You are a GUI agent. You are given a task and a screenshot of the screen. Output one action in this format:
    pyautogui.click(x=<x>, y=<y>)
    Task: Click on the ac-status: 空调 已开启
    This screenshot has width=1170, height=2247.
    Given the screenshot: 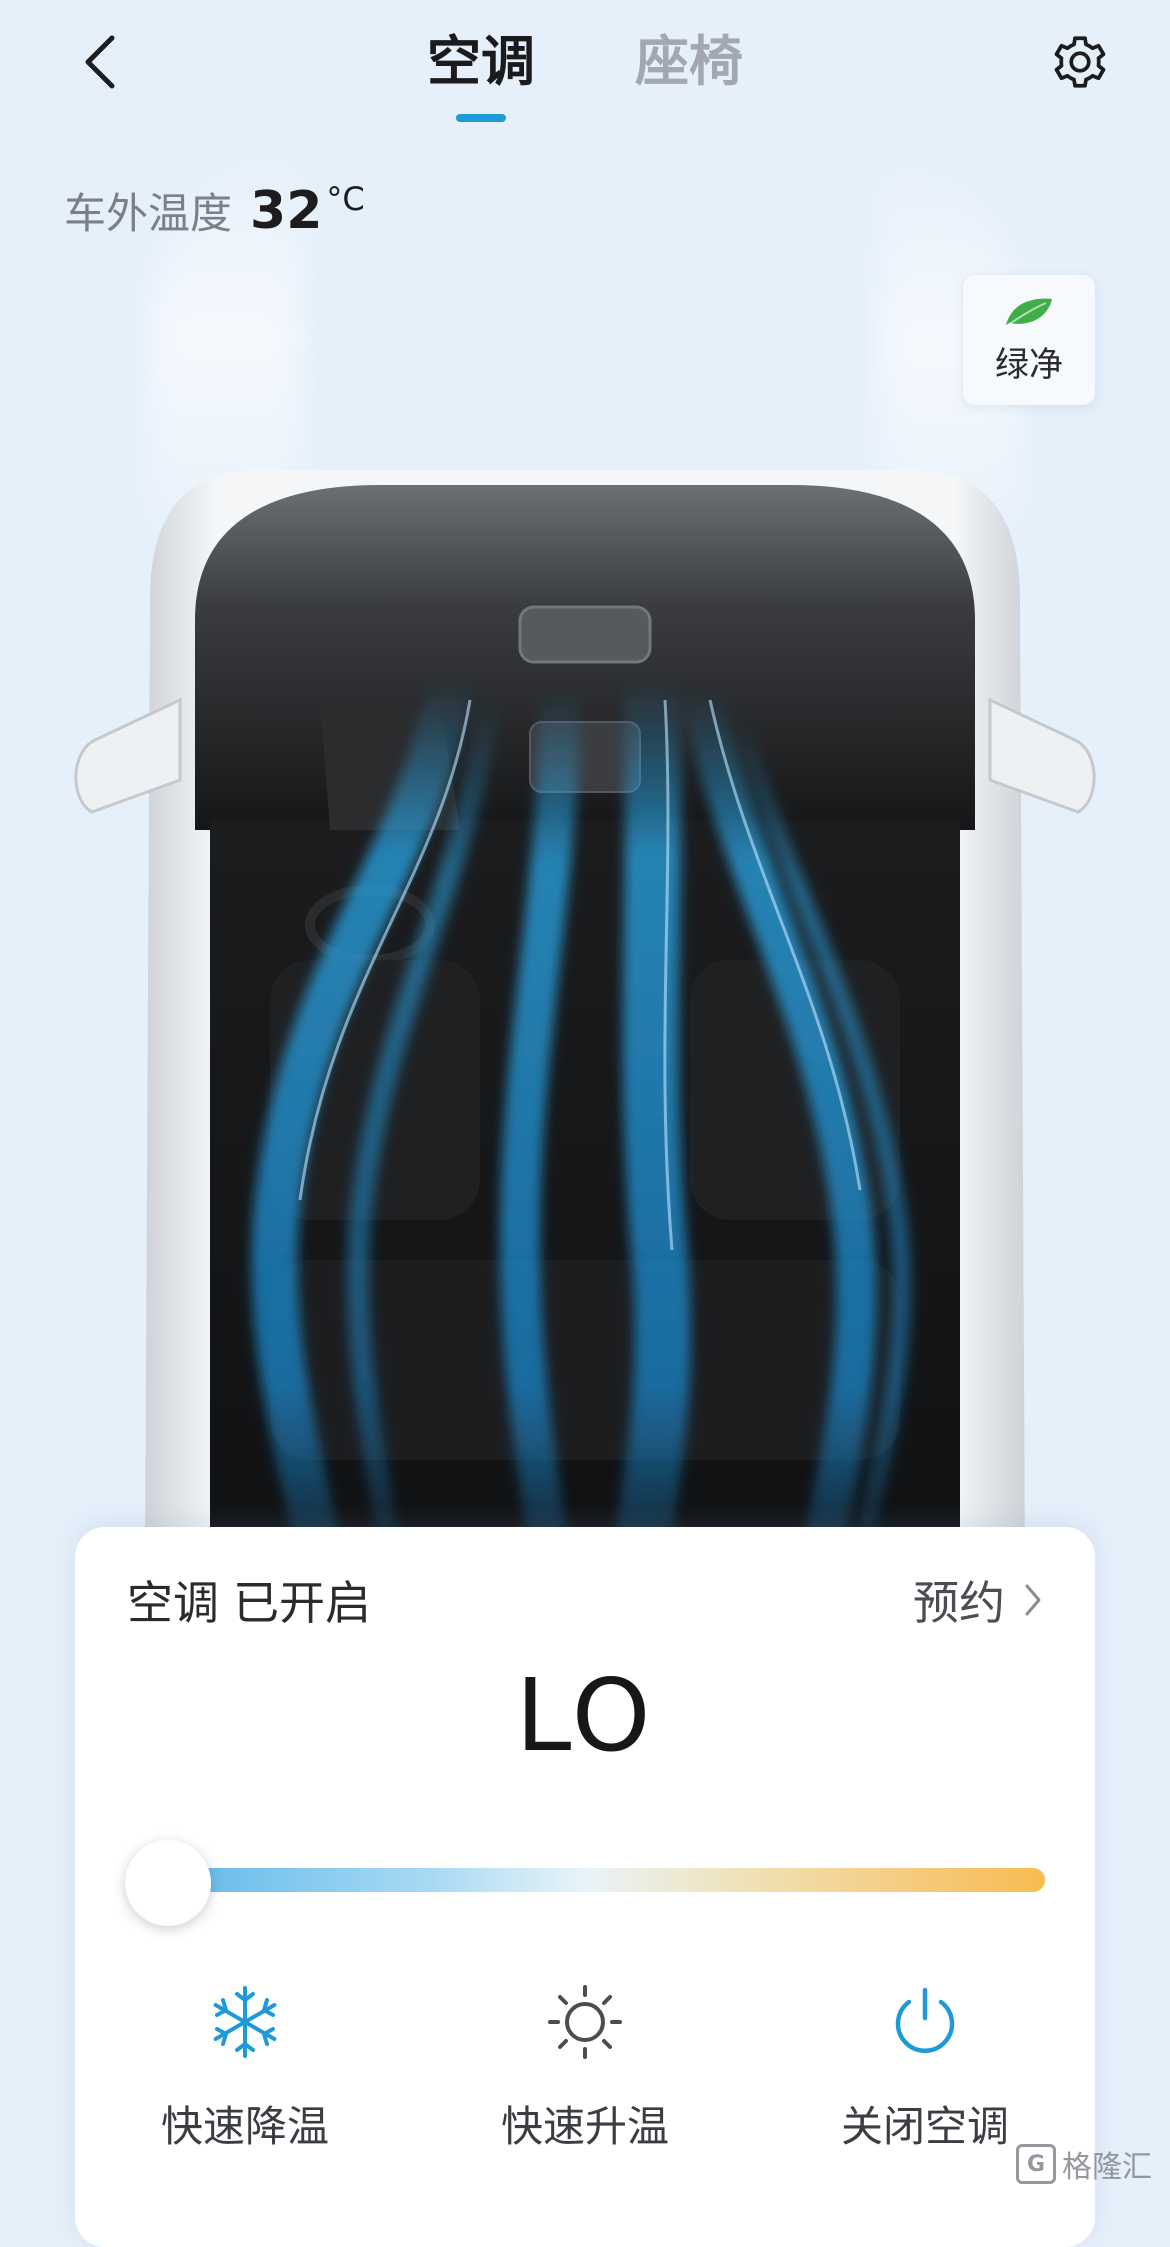 What is the action you would take?
    pyautogui.click(x=249, y=1600)
    